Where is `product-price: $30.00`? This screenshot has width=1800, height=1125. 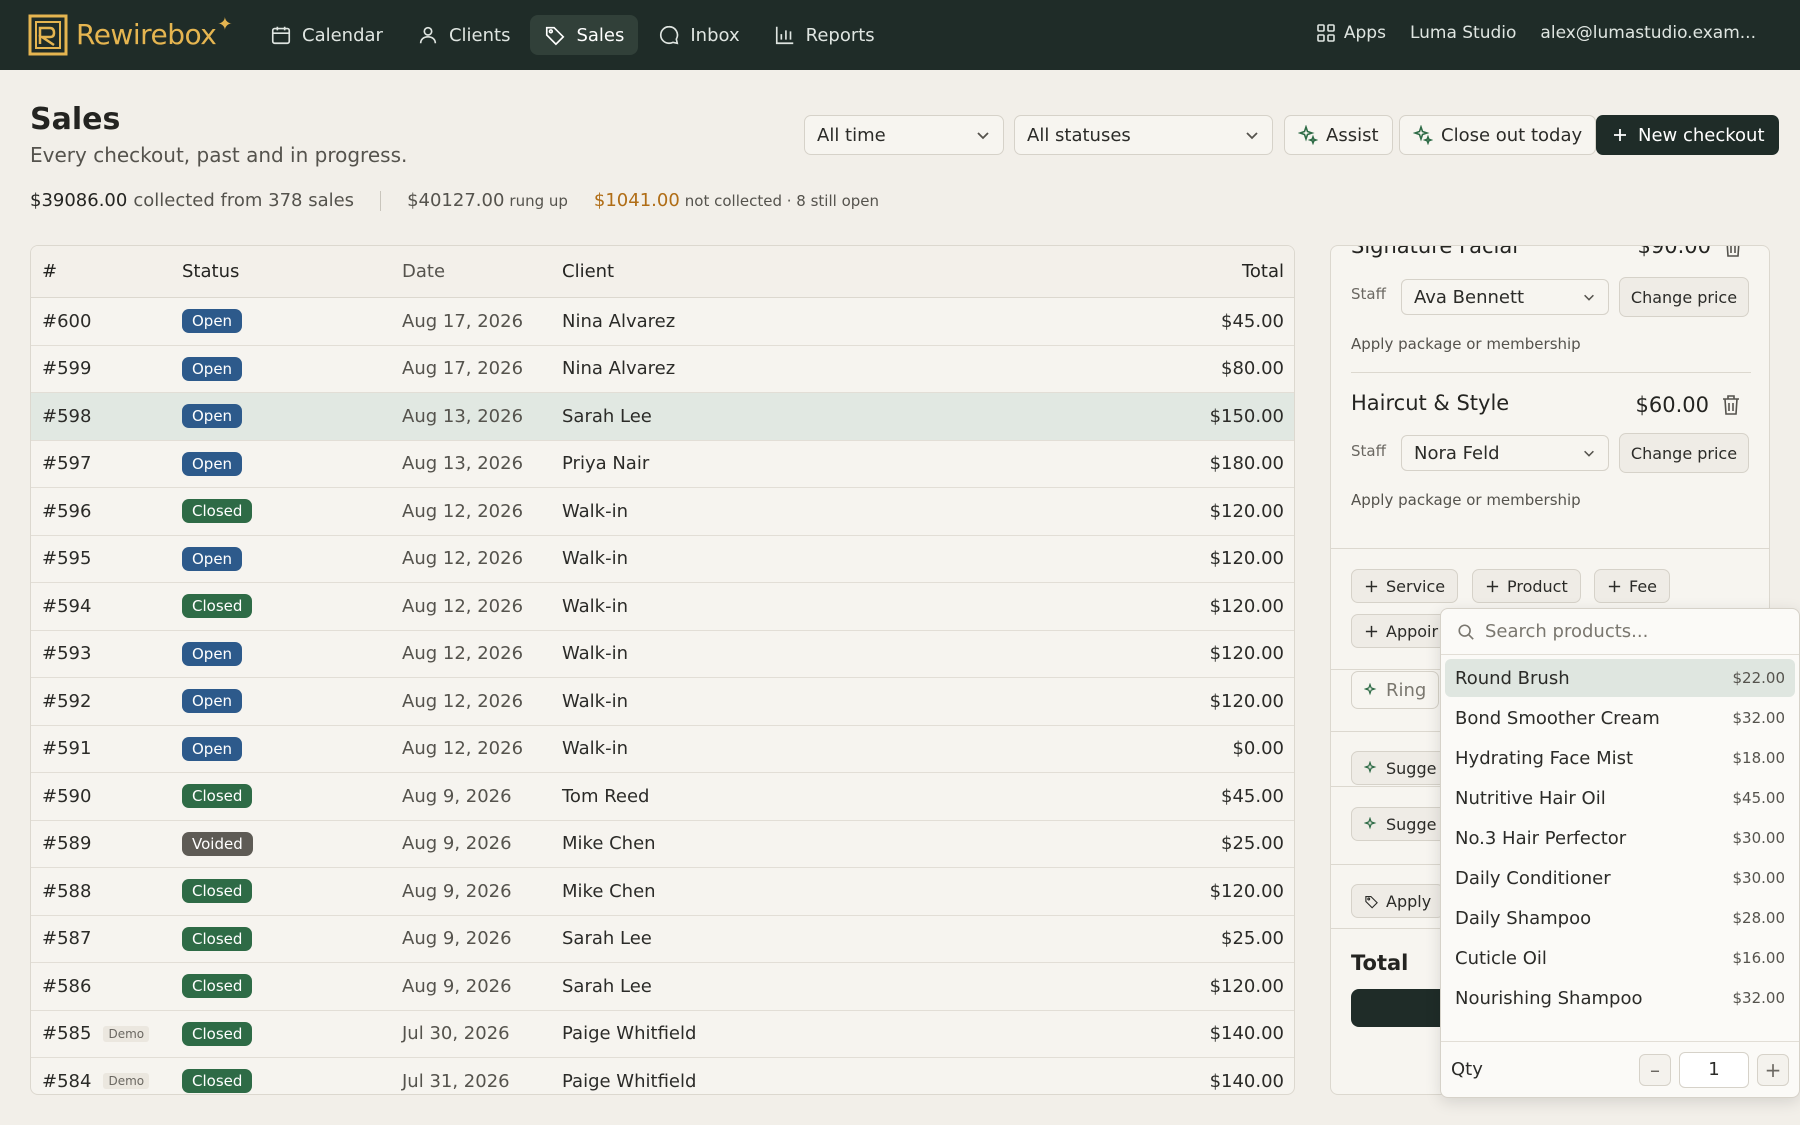
product-price: $30.00 is located at coordinates (1759, 838).